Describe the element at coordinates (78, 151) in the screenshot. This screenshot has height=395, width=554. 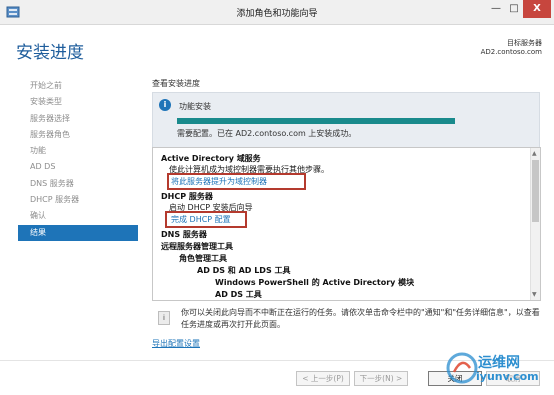
I see `nav-item-features: 功能` at that location.